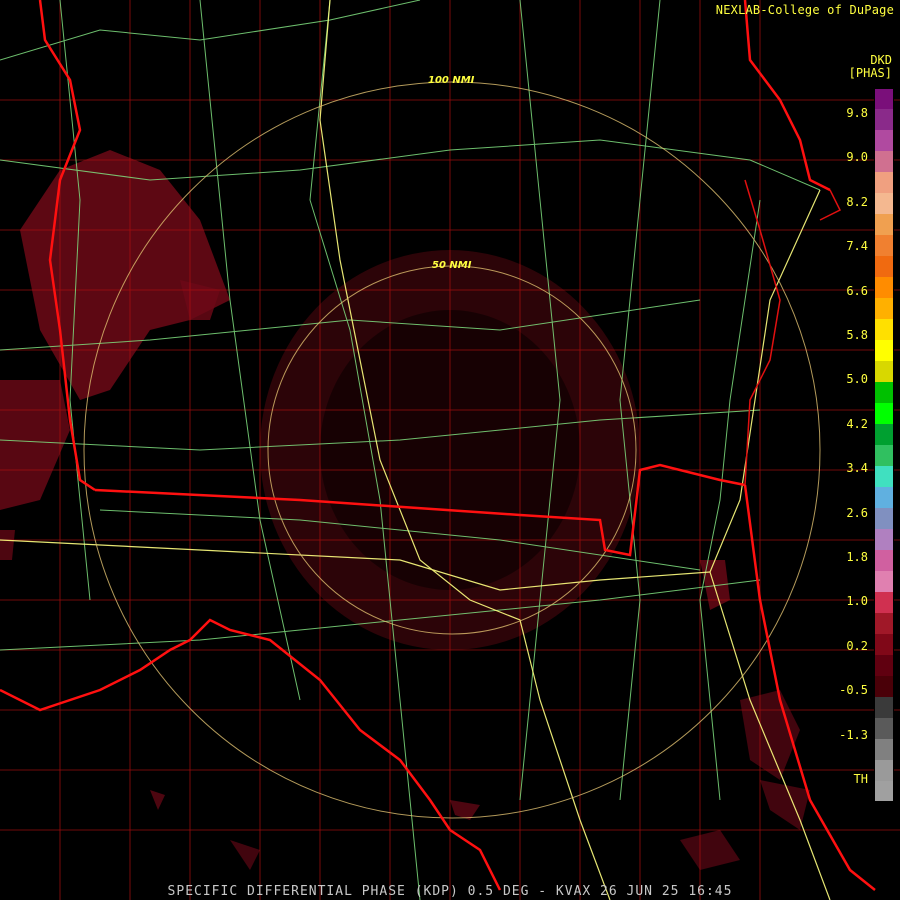  I want to click on legend-units-line2: [PHAS], so click(870, 73).